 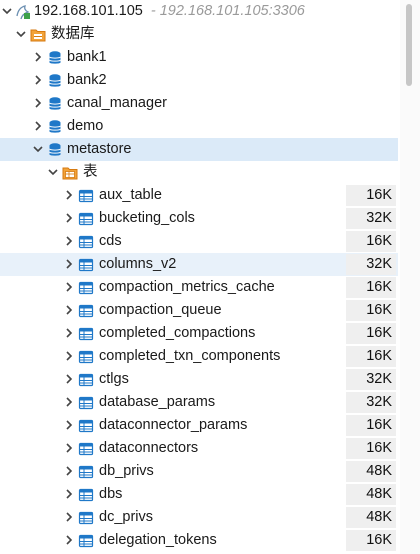 What do you see at coordinates (158, 540) in the screenshot?
I see `table-name: delegation_tokens` at bounding box center [158, 540].